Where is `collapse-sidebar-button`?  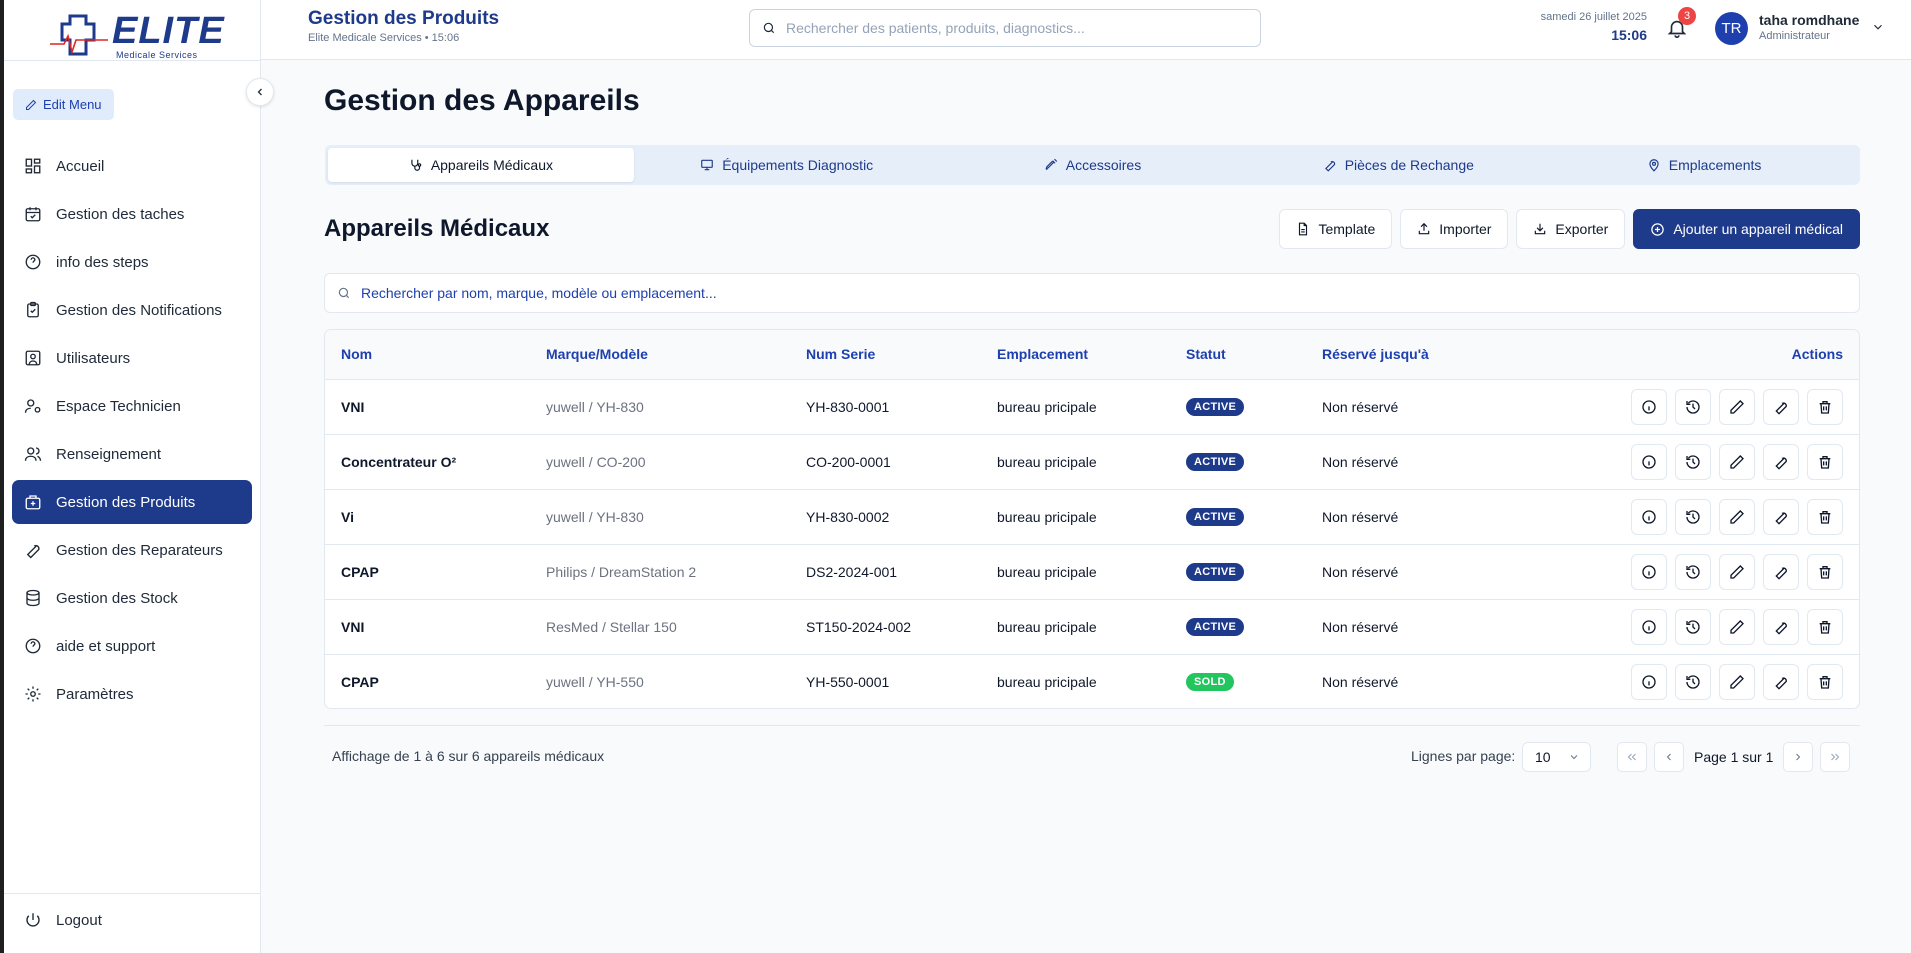
collapse-sidebar-button is located at coordinates (260, 92).